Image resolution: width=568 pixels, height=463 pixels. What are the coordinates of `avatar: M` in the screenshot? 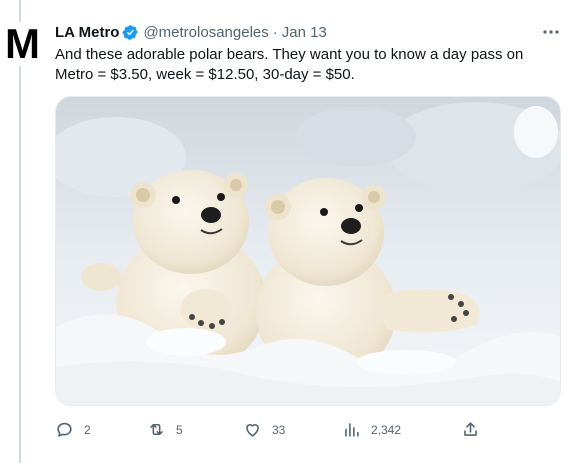 It's located at (22, 44).